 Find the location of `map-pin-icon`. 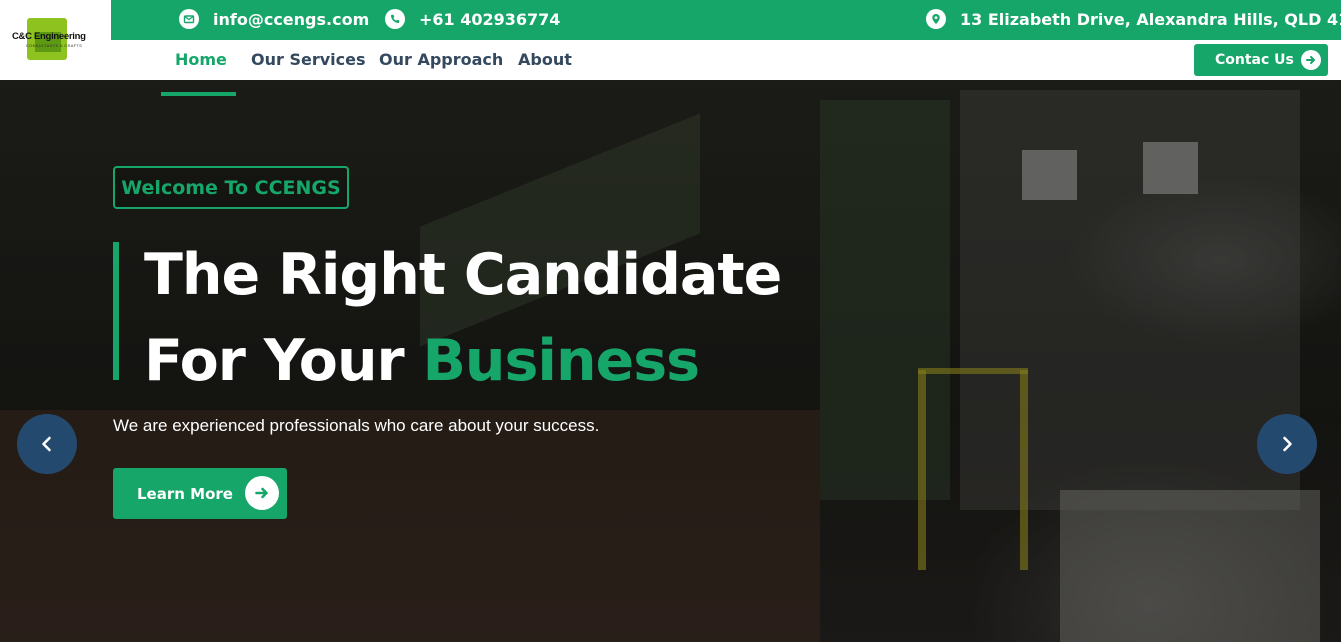

map-pin-icon is located at coordinates (936, 19).